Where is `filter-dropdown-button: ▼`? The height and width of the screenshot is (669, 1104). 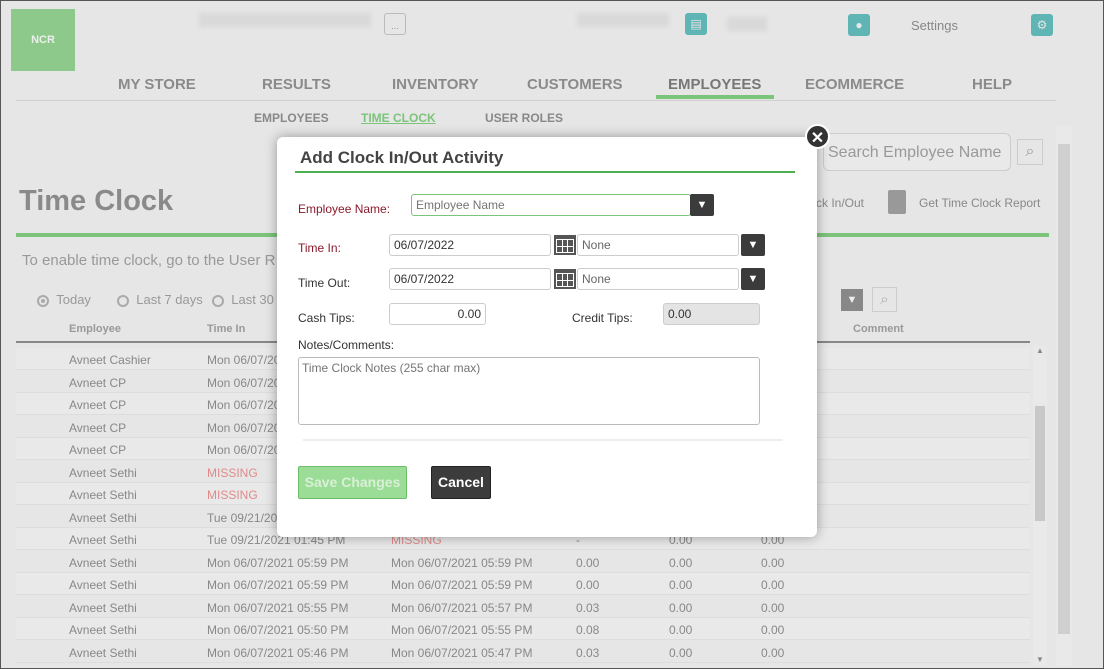 filter-dropdown-button: ▼ is located at coordinates (852, 300).